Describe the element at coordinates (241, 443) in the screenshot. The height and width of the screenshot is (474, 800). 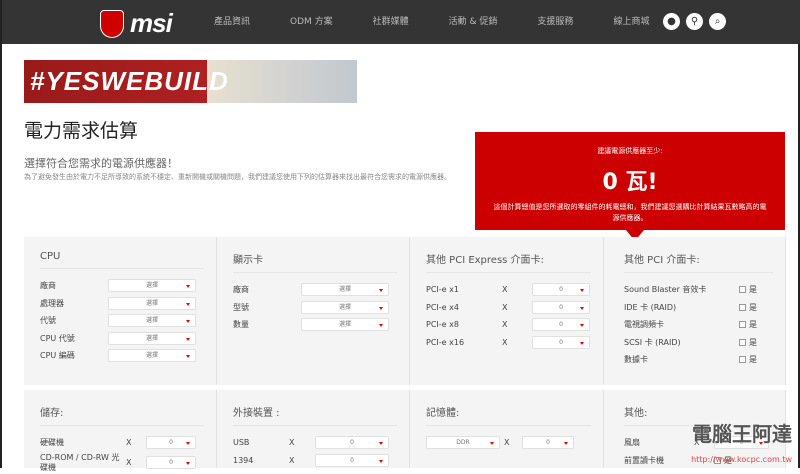
I see `row-label: USB` at that location.